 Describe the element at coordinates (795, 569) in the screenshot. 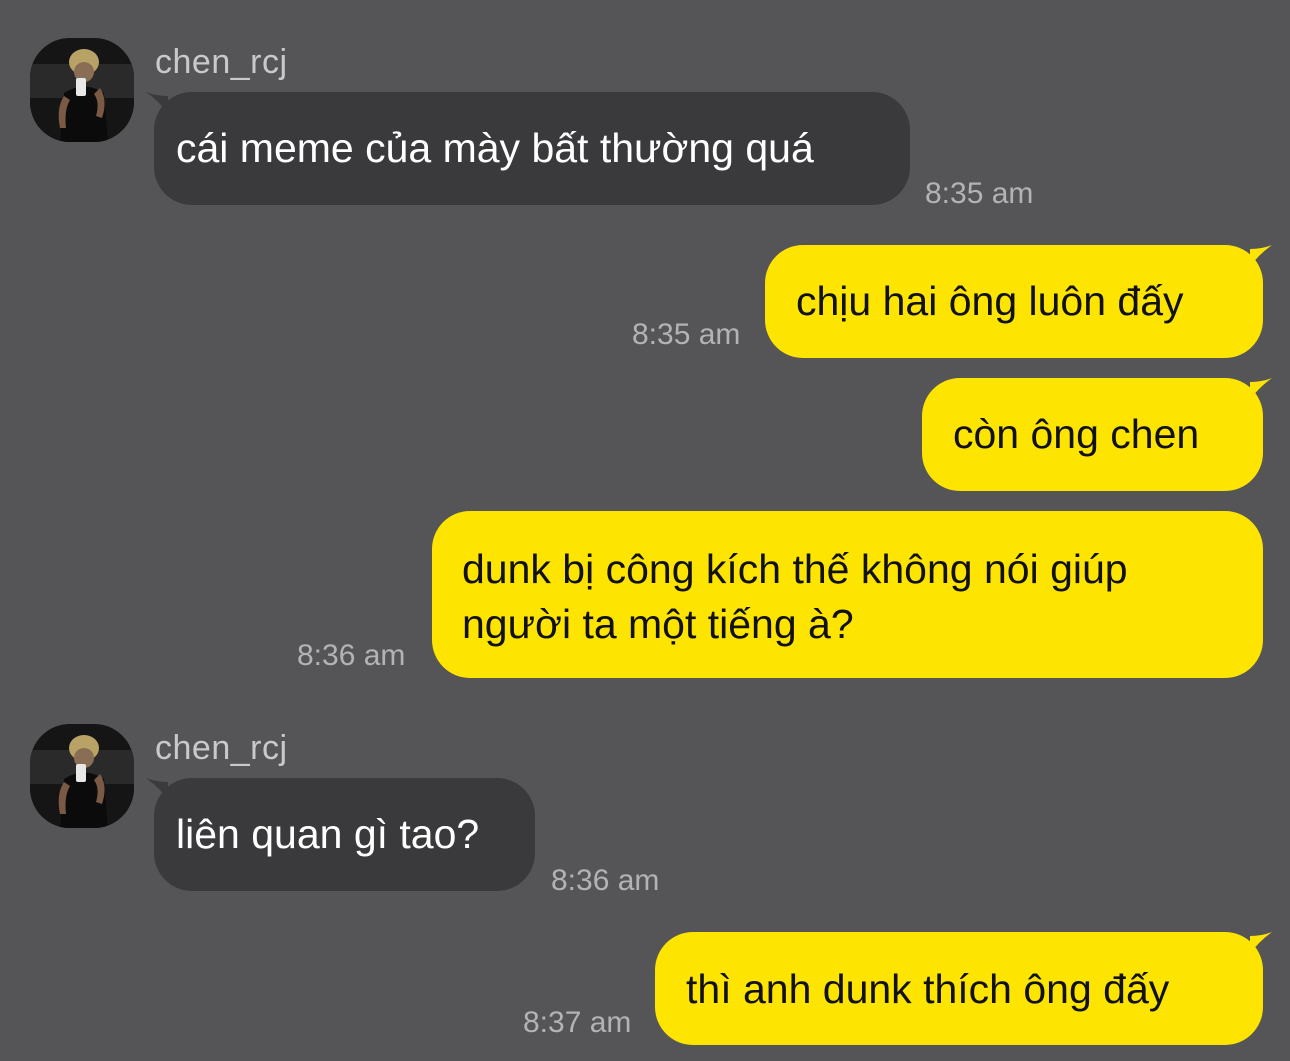

I see `message-text-line-1: dunk bị công kích thế không nói giúp` at that location.